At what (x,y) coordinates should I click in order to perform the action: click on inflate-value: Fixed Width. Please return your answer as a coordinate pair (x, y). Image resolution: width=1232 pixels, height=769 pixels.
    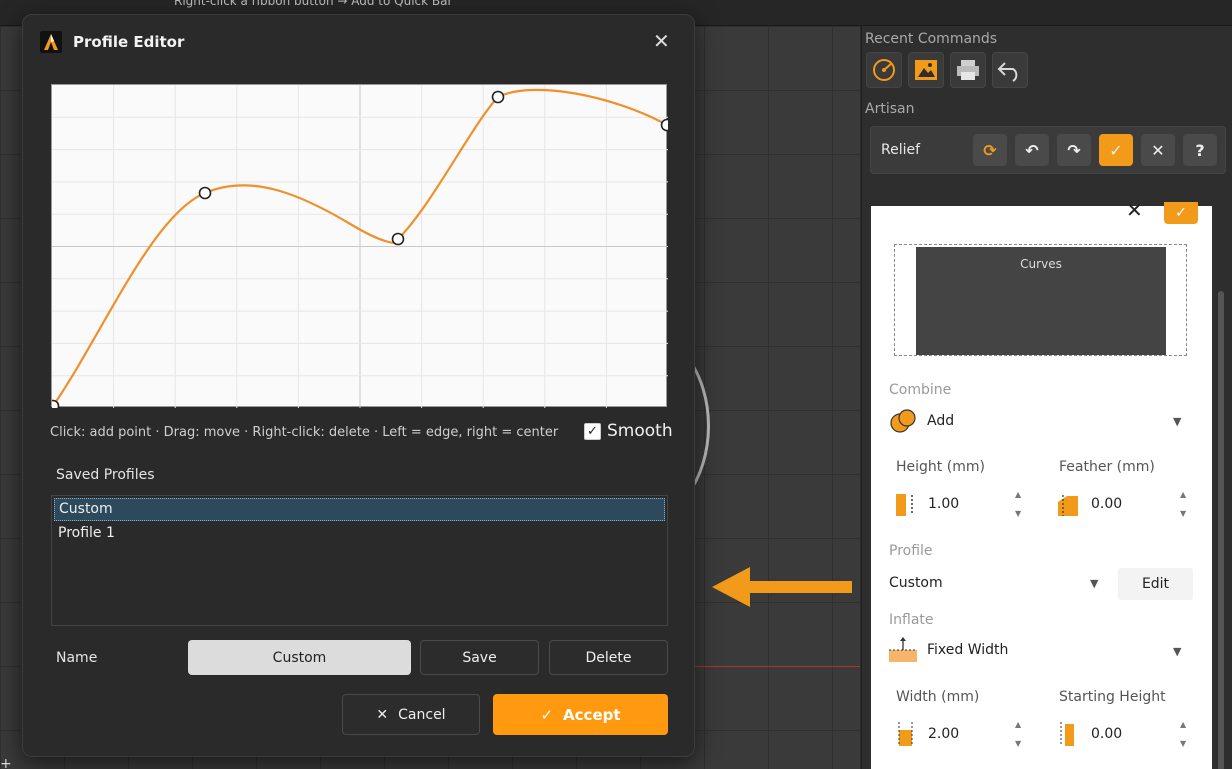
    Looking at the image, I should click on (967, 650).